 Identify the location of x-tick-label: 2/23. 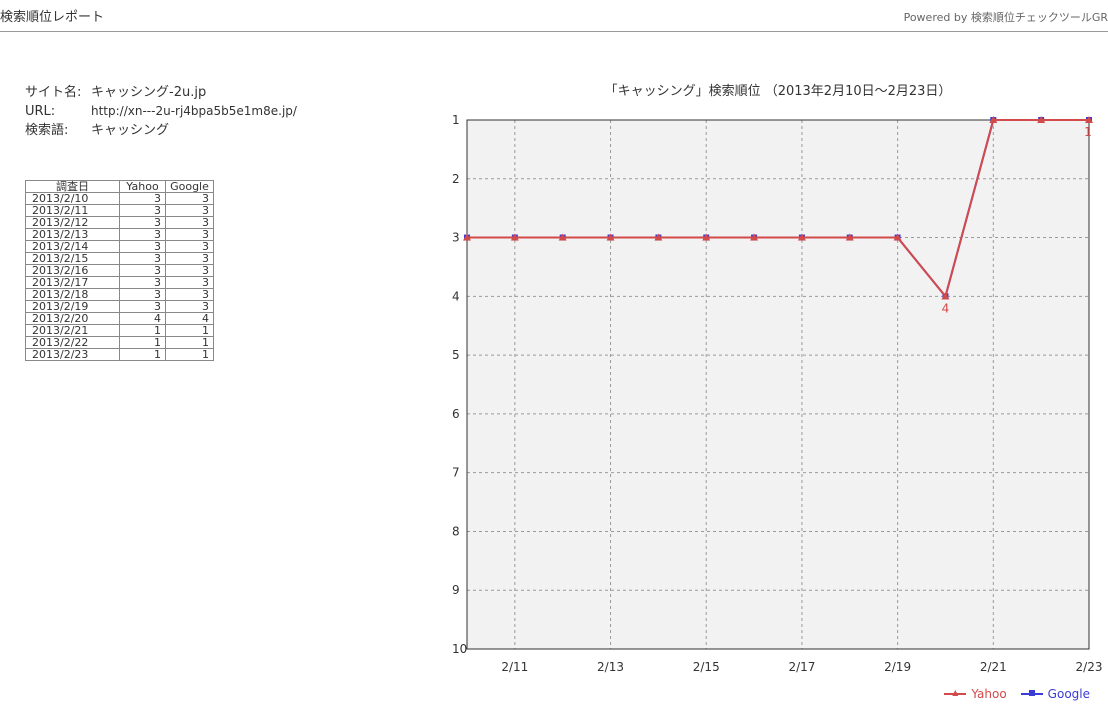
(1089, 667).